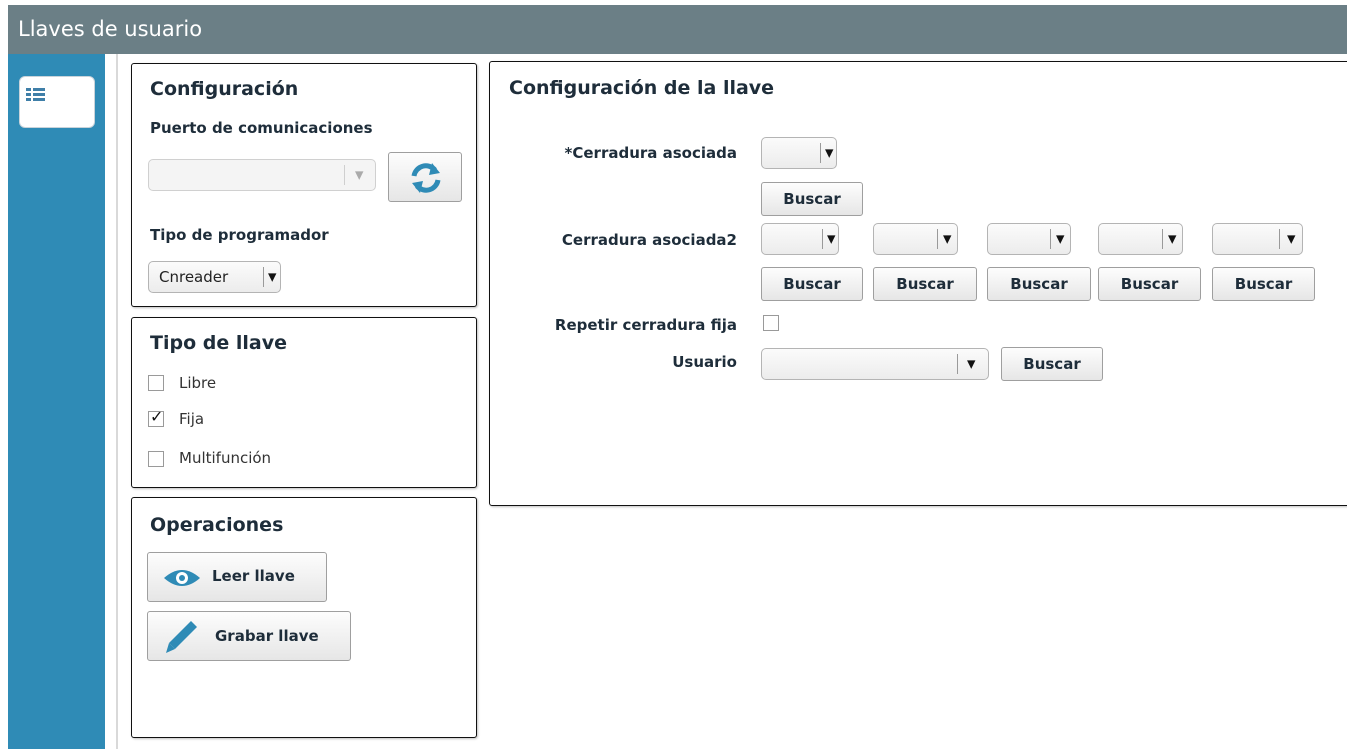 This screenshot has height=749, width=1347. Describe the element at coordinates (224, 89) in the screenshot. I see `panel-title: Configuración` at that location.